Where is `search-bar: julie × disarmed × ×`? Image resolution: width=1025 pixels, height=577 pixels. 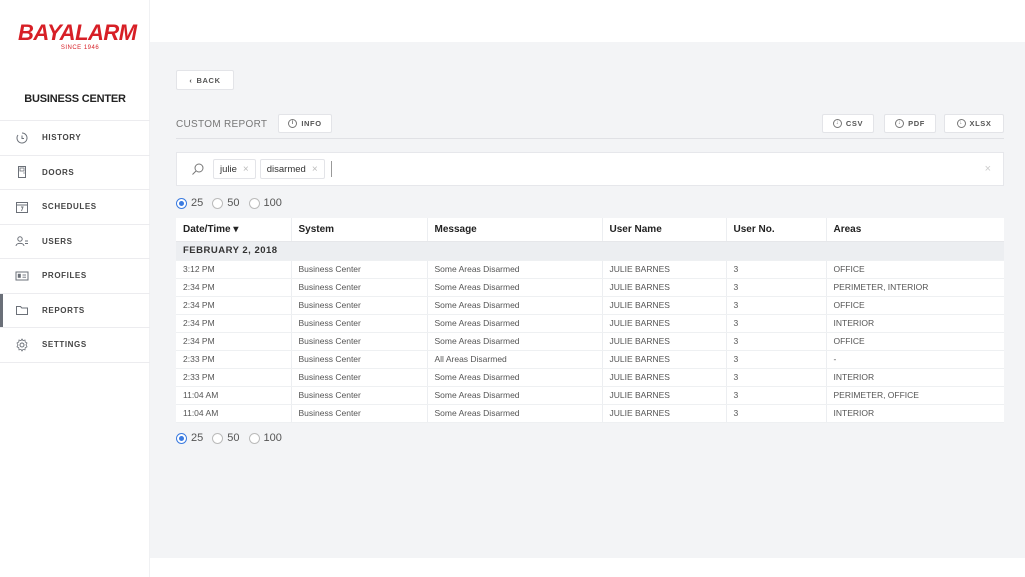
search-bar: julie × disarmed × × is located at coordinates (590, 169).